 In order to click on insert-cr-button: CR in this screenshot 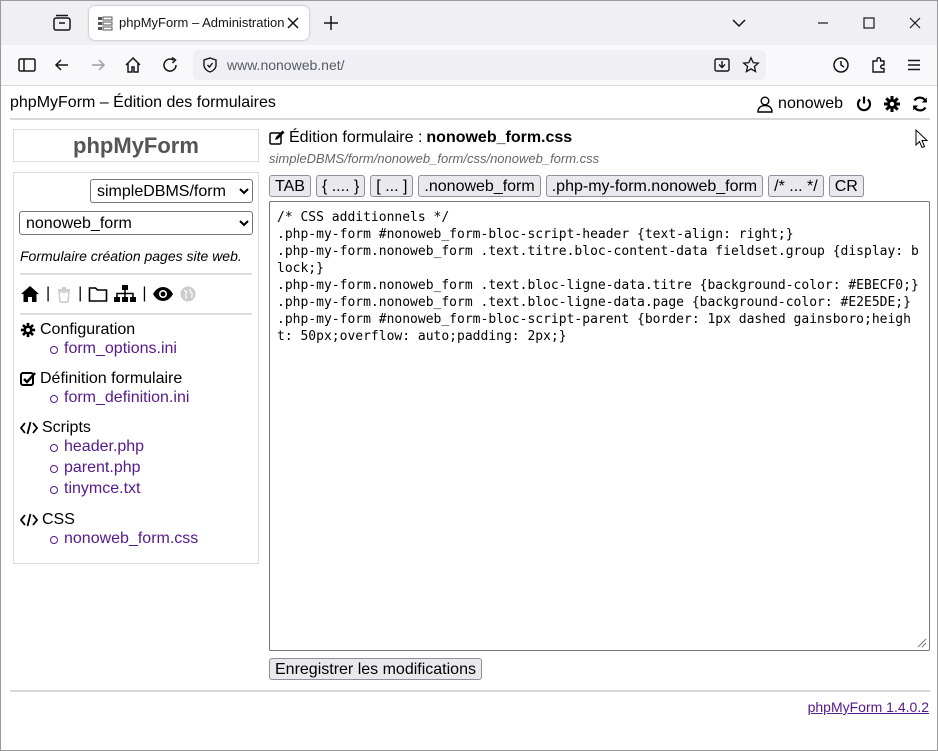, I will do `click(846, 186)`.